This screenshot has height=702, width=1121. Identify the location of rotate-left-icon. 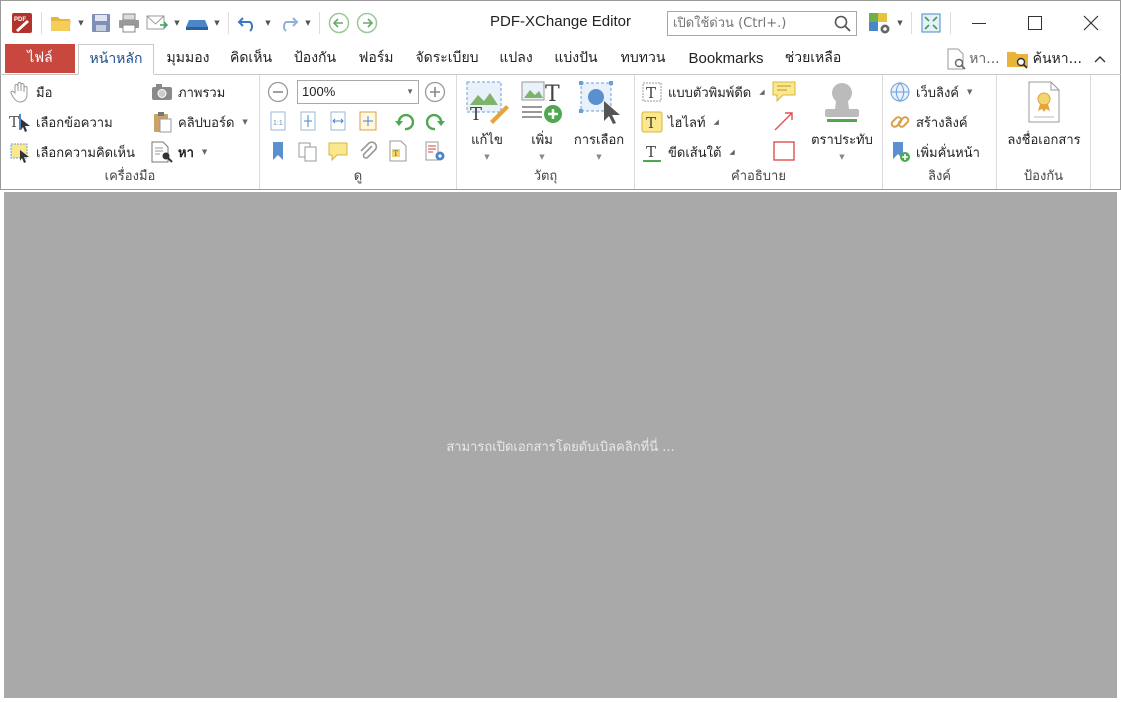
(405, 122).